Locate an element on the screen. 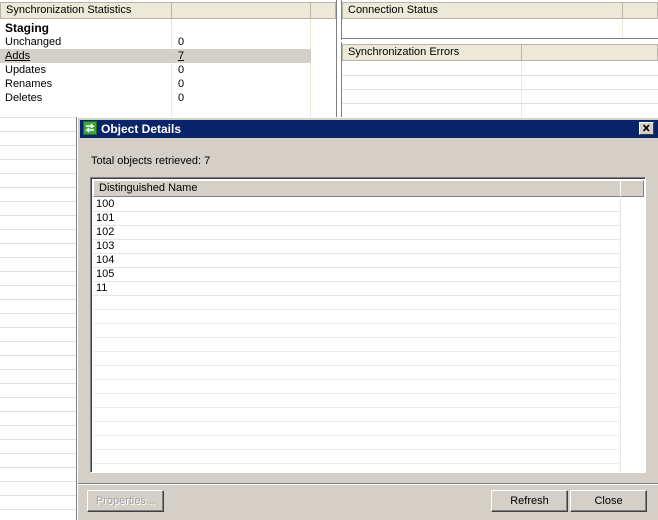  stats-row-label: Renames is located at coordinates (29, 84).